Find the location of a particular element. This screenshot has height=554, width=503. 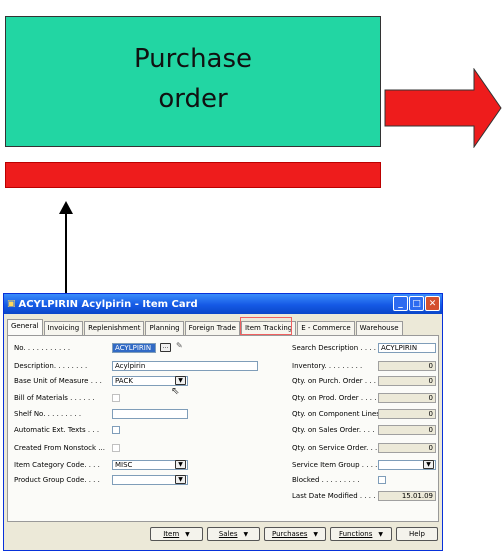

auto-ext-texts-label: Automatic Ext. Texts . . . is located at coordinates (57, 430).